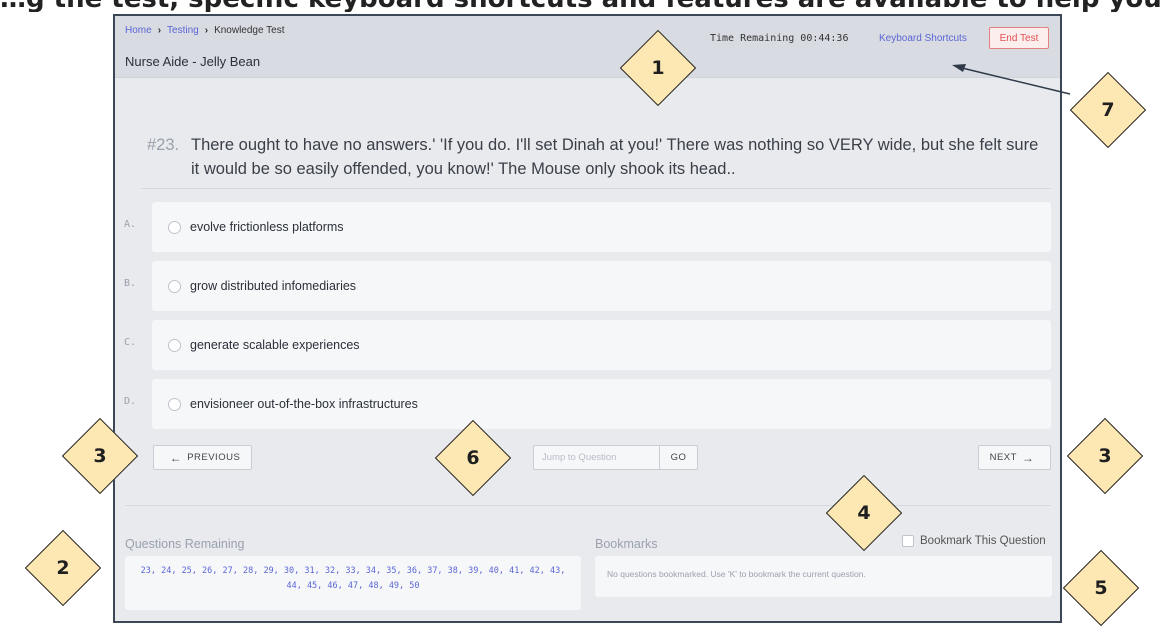  What do you see at coordinates (100, 456) in the screenshot?
I see `callout-3-left: 3` at bounding box center [100, 456].